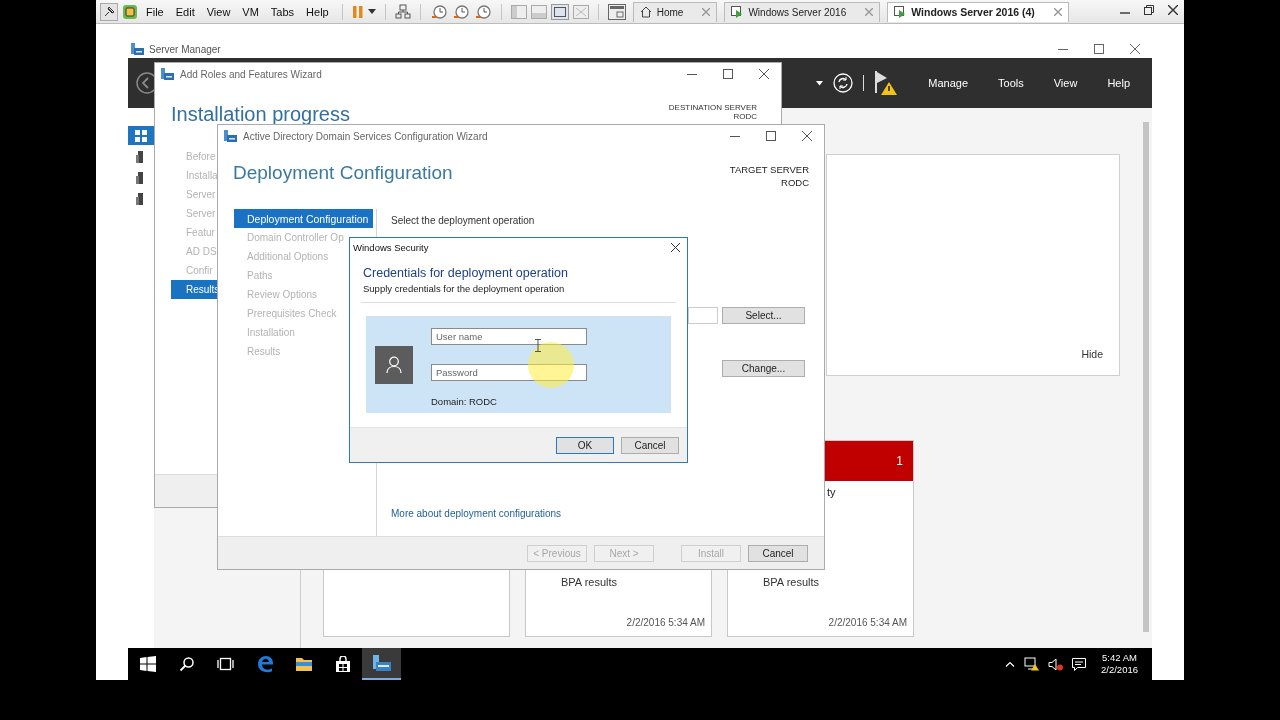 This screenshot has width=1280, height=720. Describe the element at coordinates (675, 11) in the screenshot. I see `tab: Home` at that location.